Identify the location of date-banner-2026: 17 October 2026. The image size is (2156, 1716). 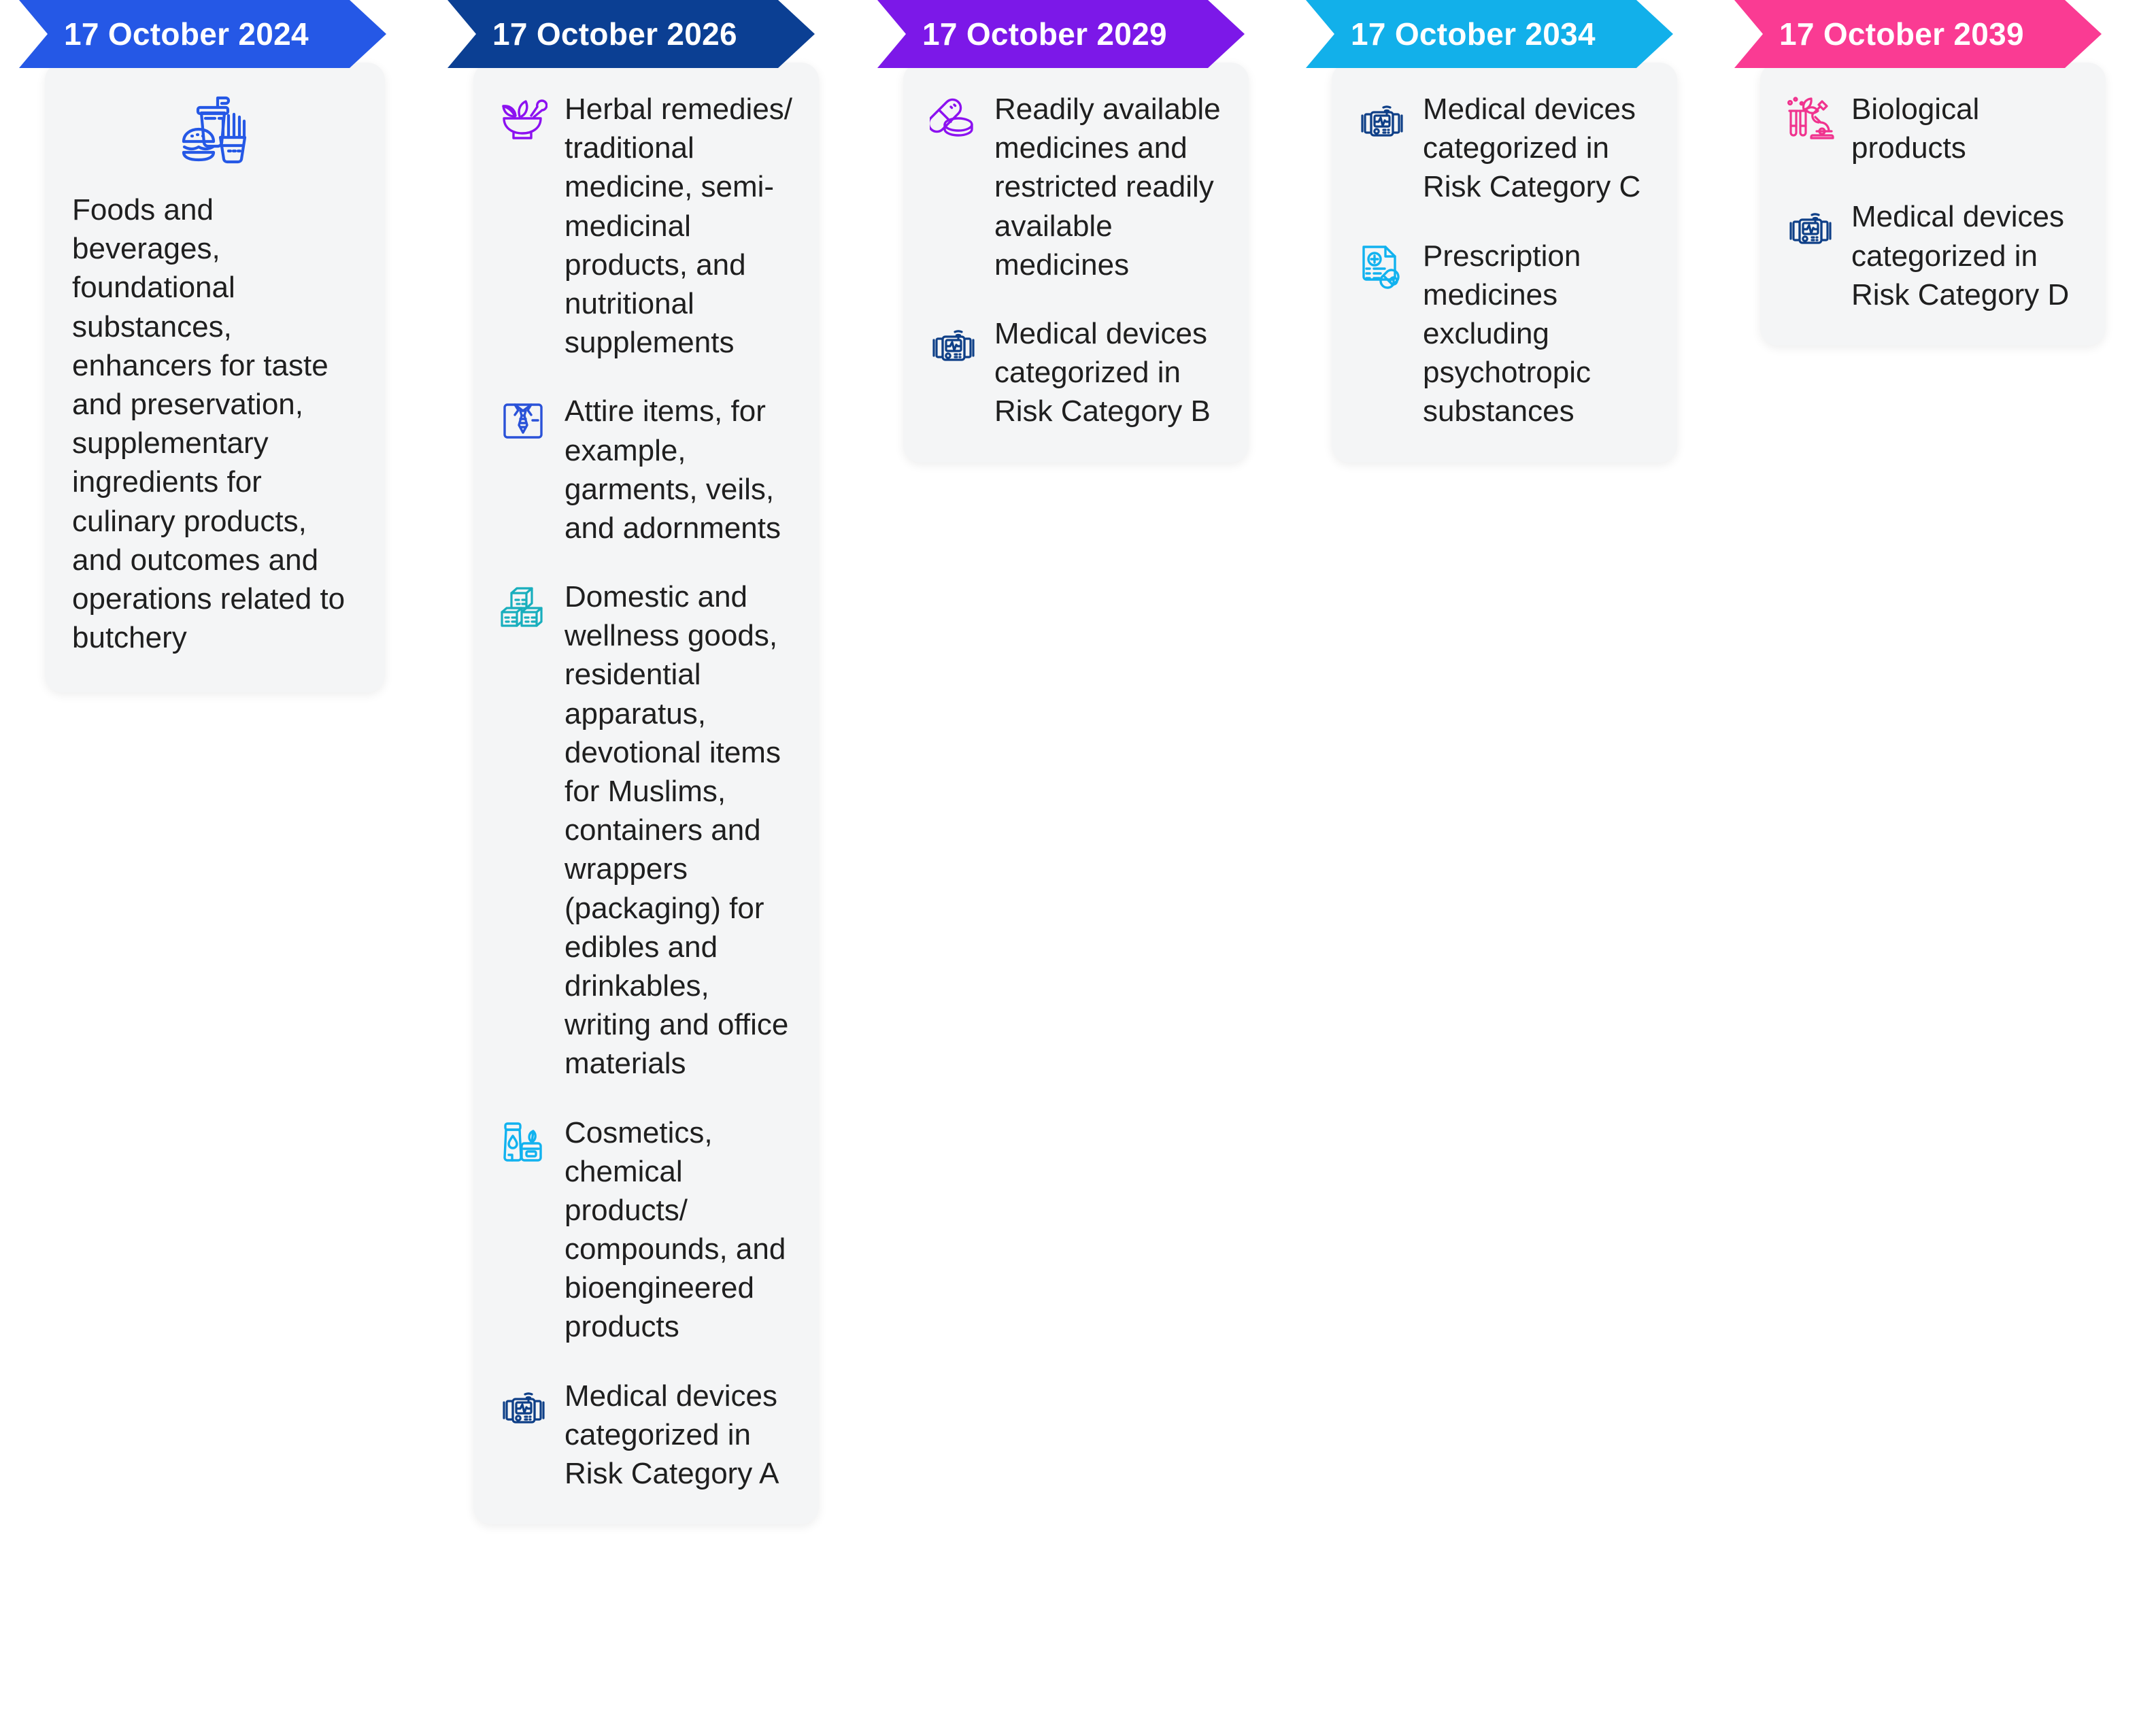
(631, 34).